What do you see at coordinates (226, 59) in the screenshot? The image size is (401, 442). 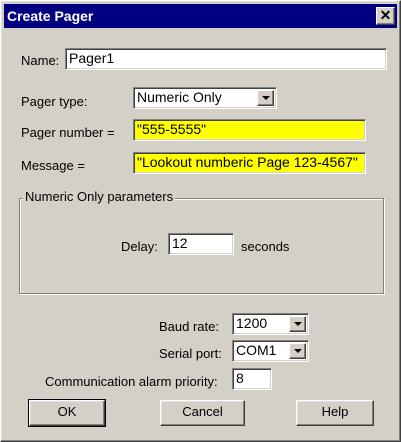 I see `name-input: Pager1` at bounding box center [226, 59].